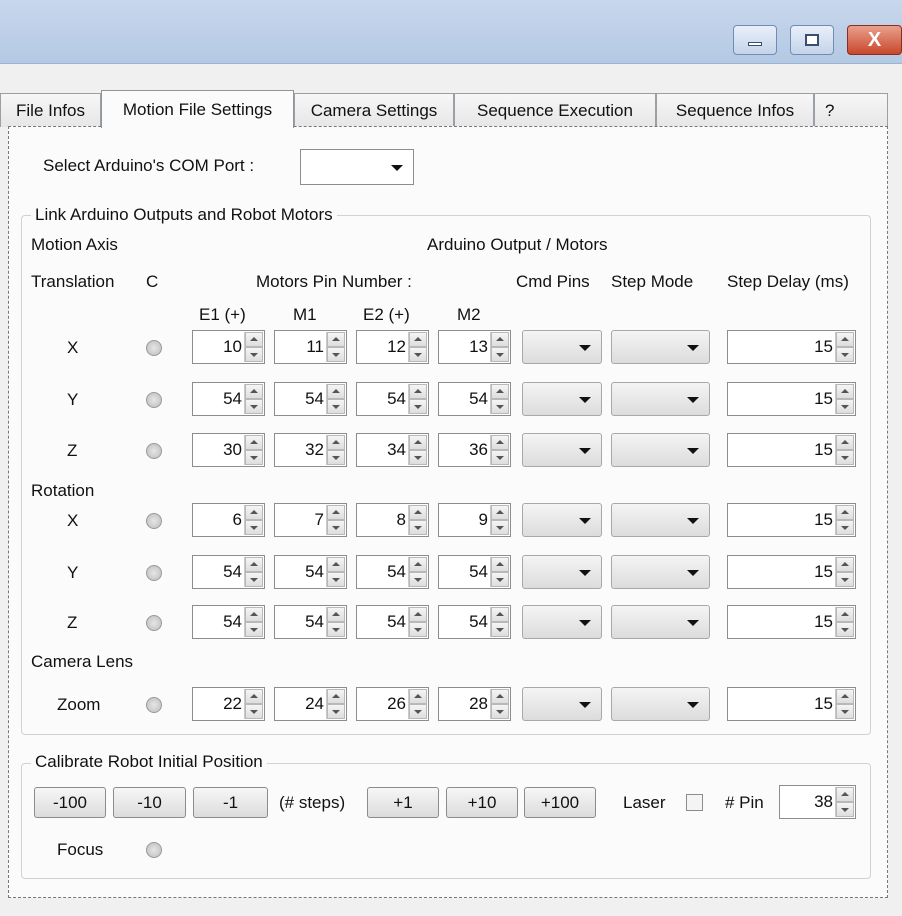 This screenshot has height=916, width=902. I want to click on pin-stepper-m2: 13, so click(474, 347).